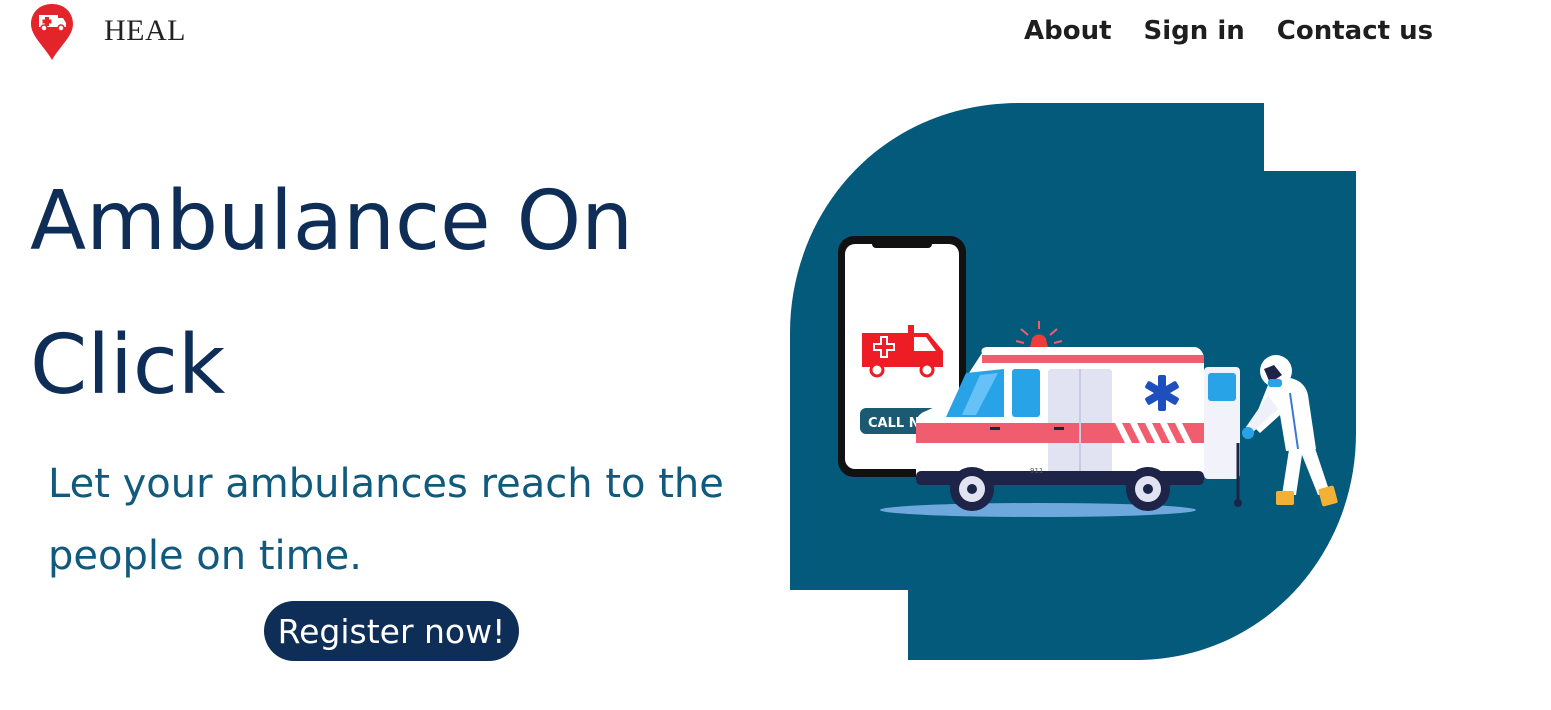 The width and height of the screenshot is (1551, 710). I want to click on brand-name: HEAL, so click(145, 31).